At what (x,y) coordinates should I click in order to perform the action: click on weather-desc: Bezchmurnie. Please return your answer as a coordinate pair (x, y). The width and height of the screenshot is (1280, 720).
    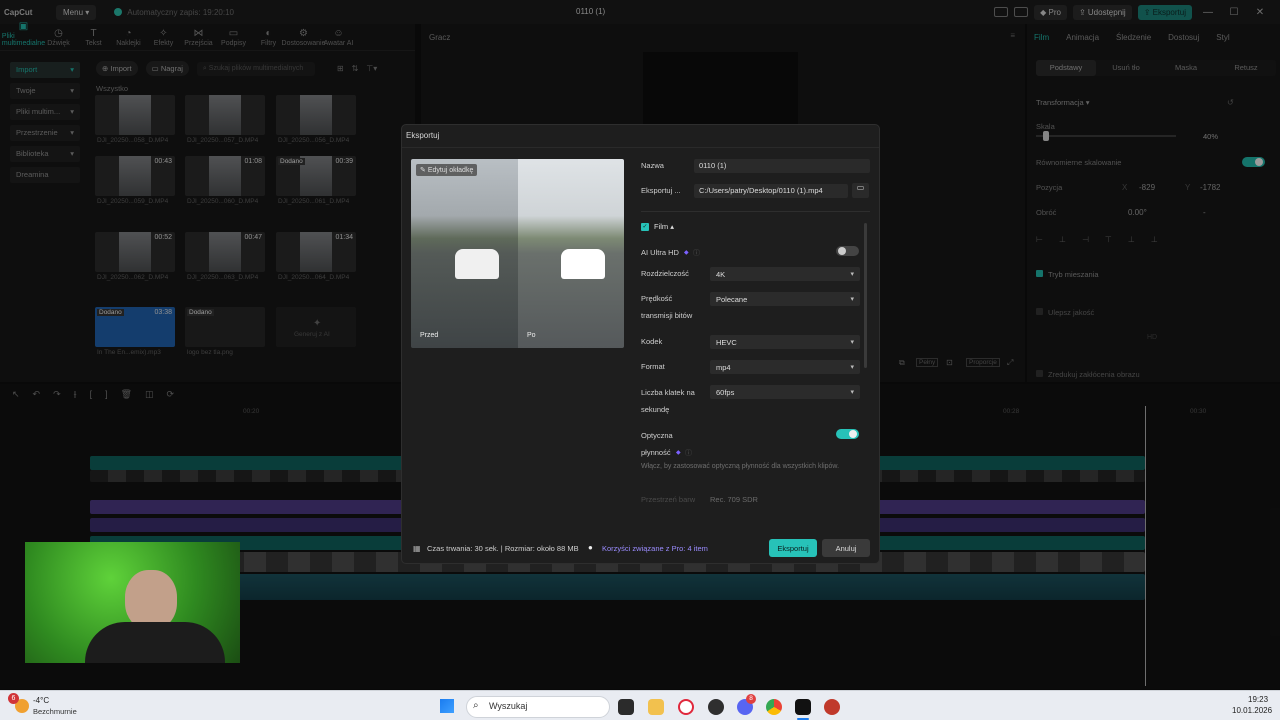
    Looking at the image, I should click on (55, 711).